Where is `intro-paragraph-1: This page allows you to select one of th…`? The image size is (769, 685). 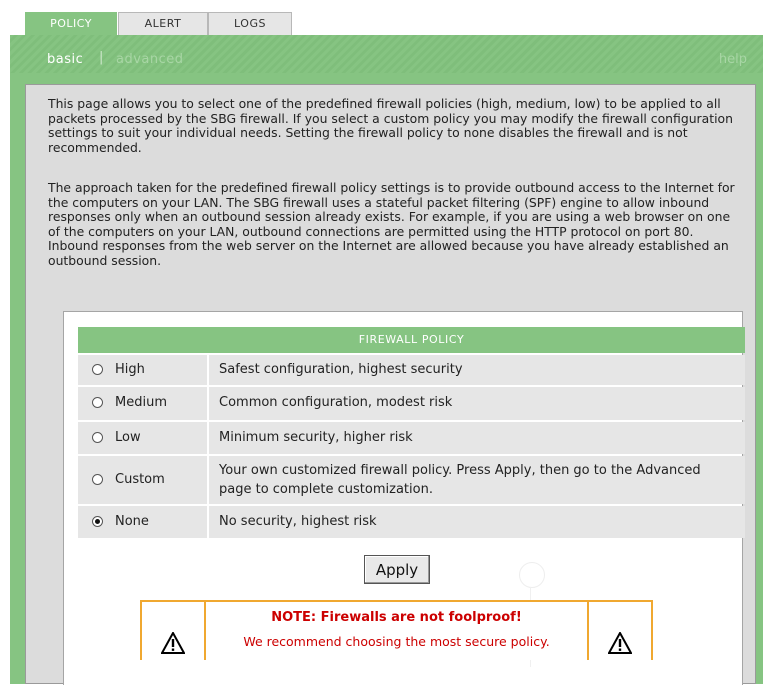
intro-paragraph-1: This page allows you to select one of th… is located at coordinates (390, 125).